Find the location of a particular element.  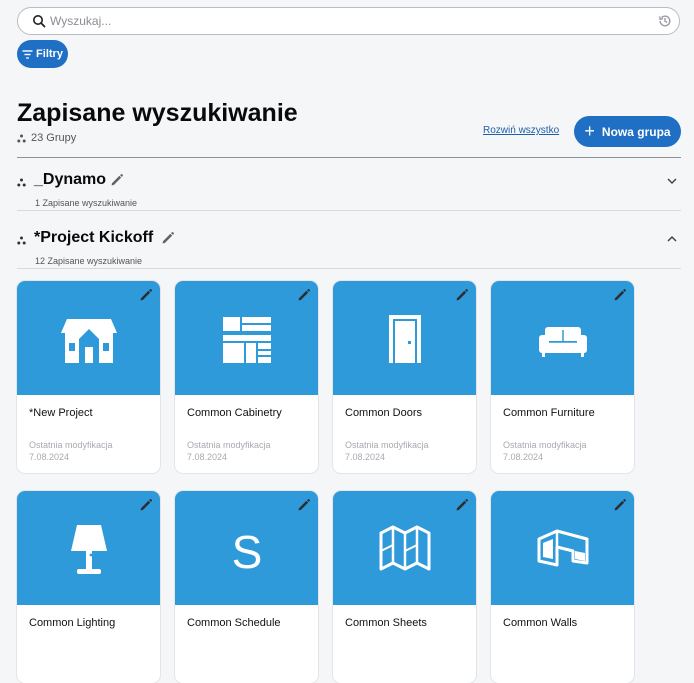

search-input is located at coordinates (350, 21).